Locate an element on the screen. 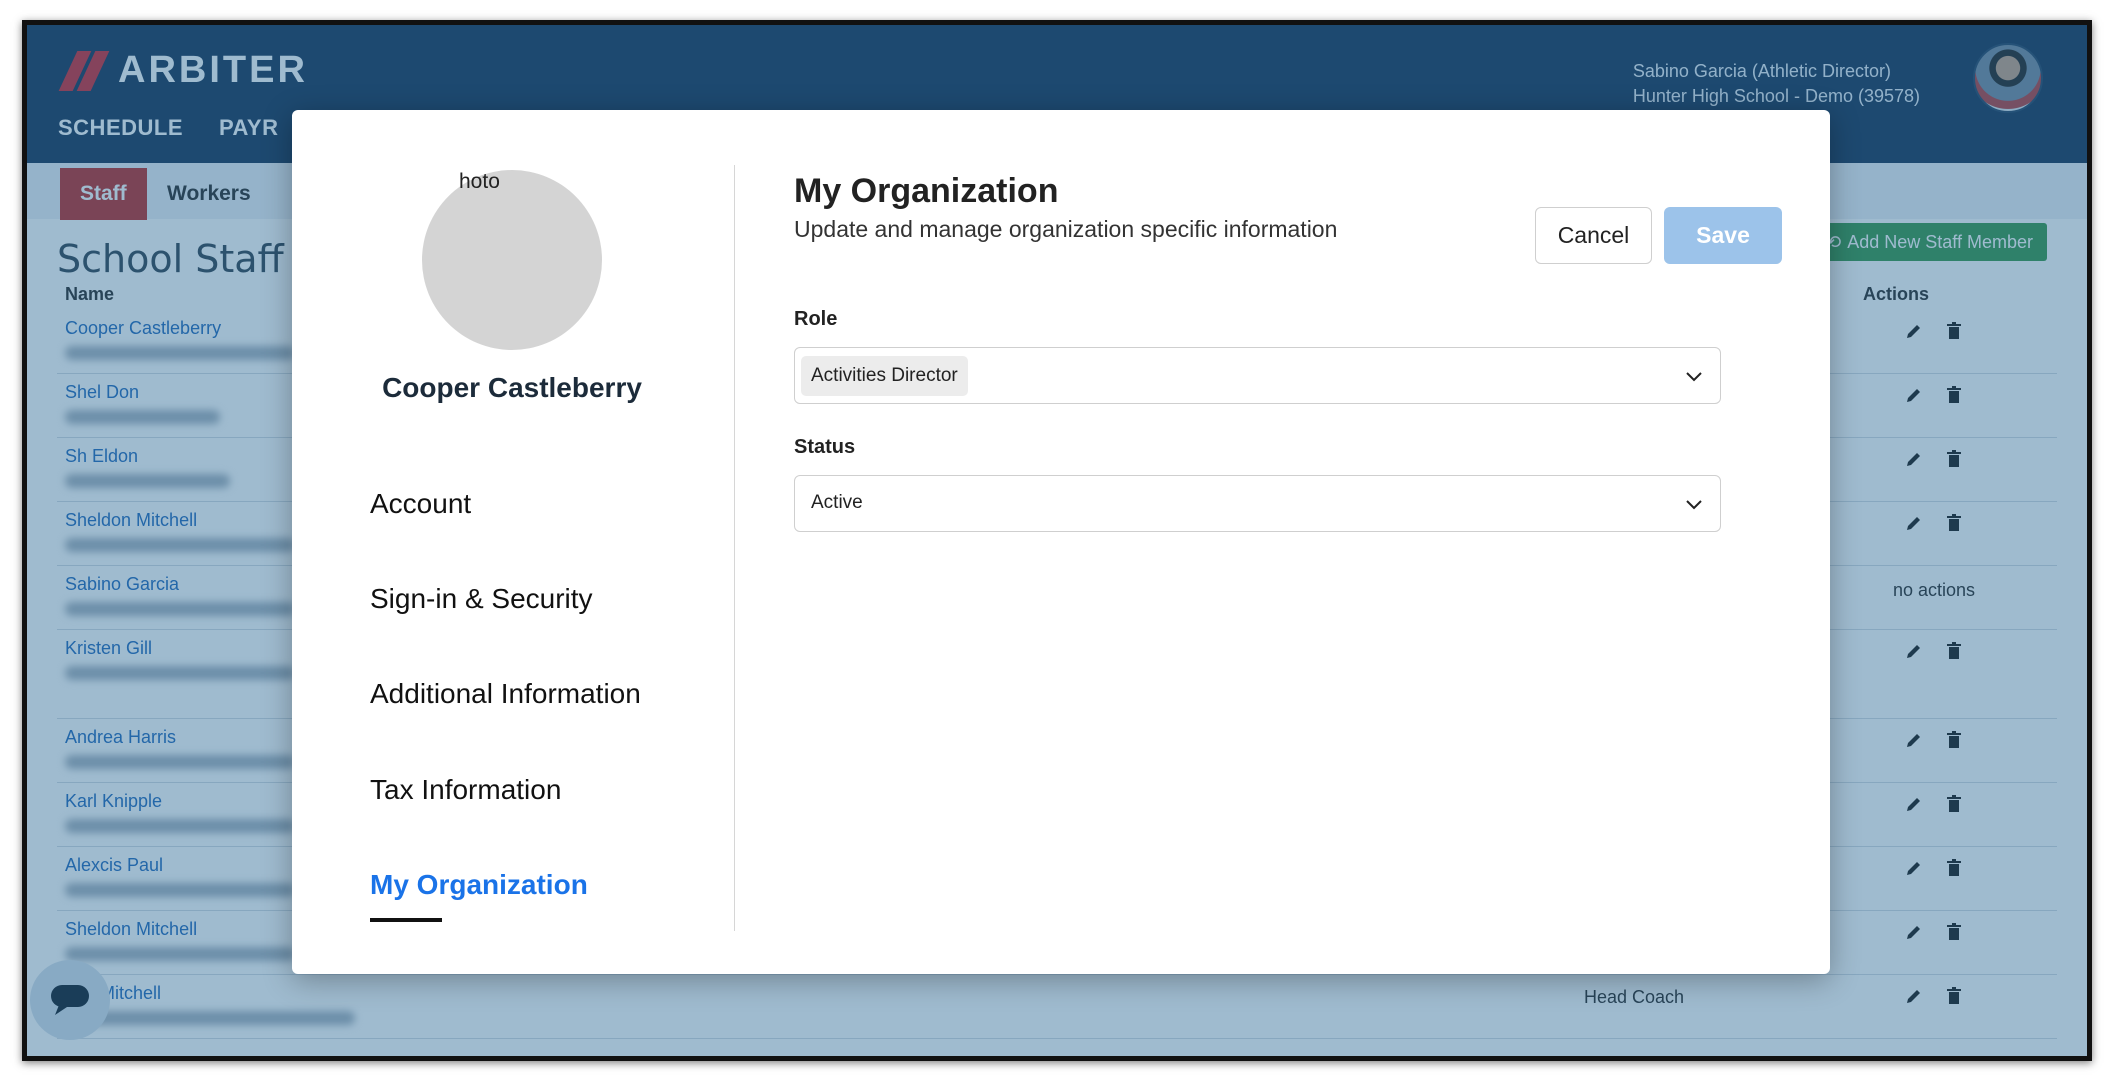 This screenshot has height=1080, width=2118. save-button: Save is located at coordinates (1723, 235).